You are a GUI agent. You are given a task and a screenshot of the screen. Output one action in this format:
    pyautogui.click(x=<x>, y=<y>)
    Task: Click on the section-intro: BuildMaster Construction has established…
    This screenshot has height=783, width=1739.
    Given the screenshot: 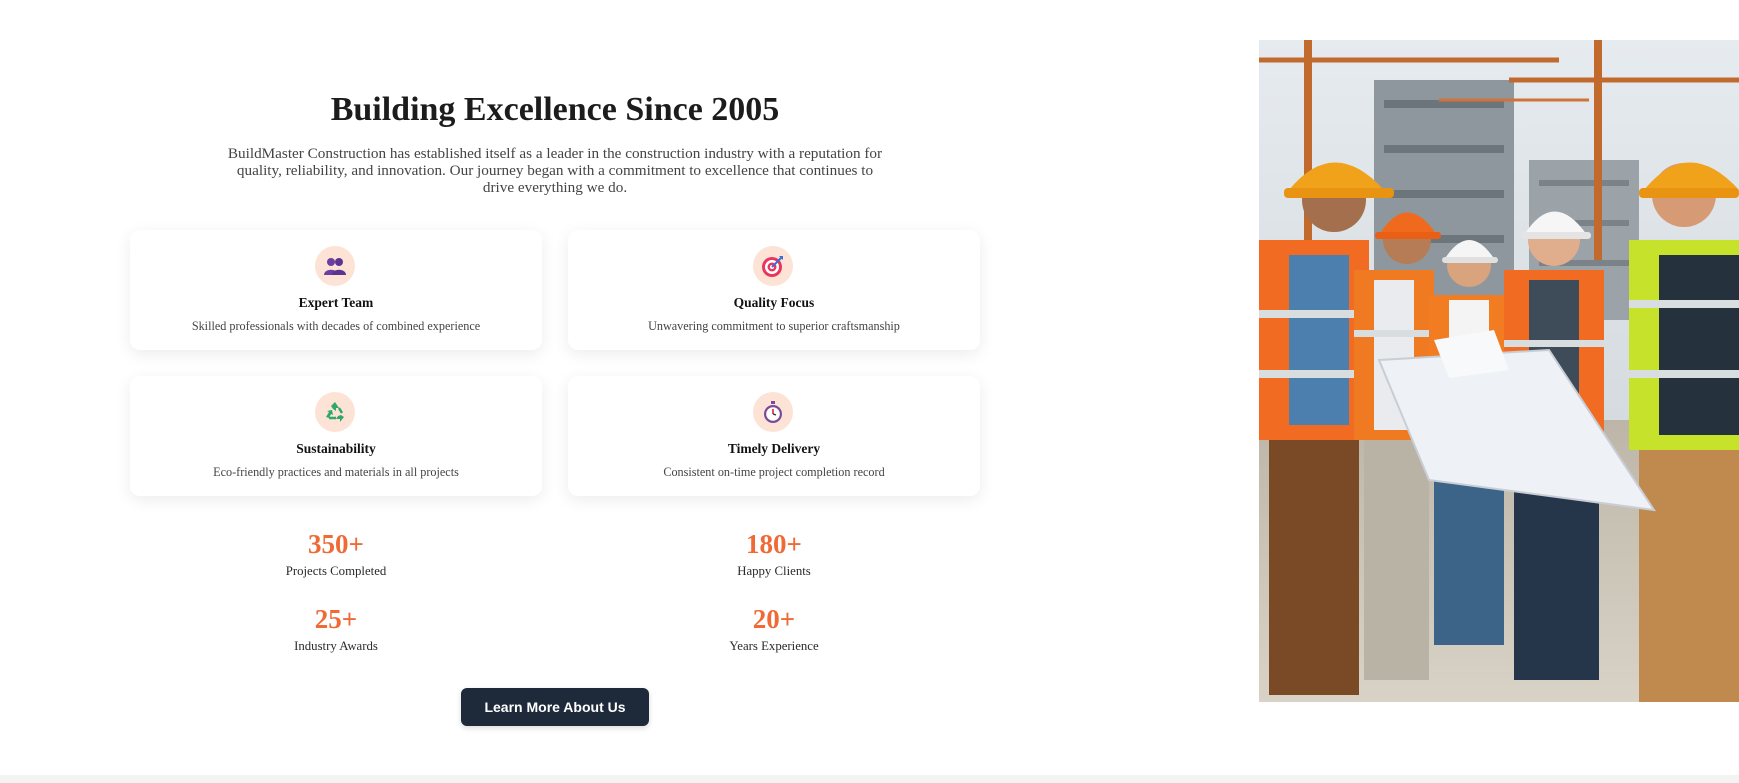 What is the action you would take?
    pyautogui.click(x=555, y=170)
    